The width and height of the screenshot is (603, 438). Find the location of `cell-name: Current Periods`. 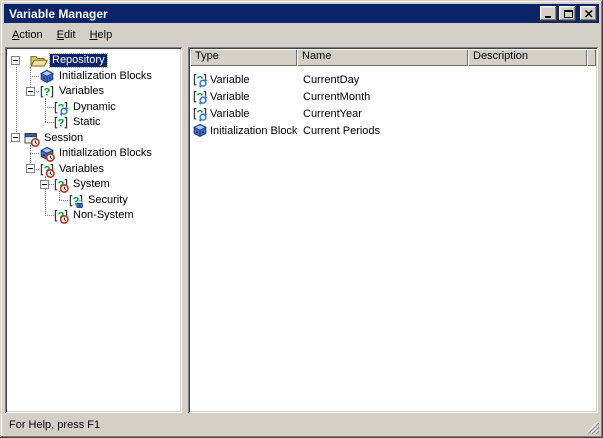

cell-name: Current Periods is located at coordinates (342, 131).